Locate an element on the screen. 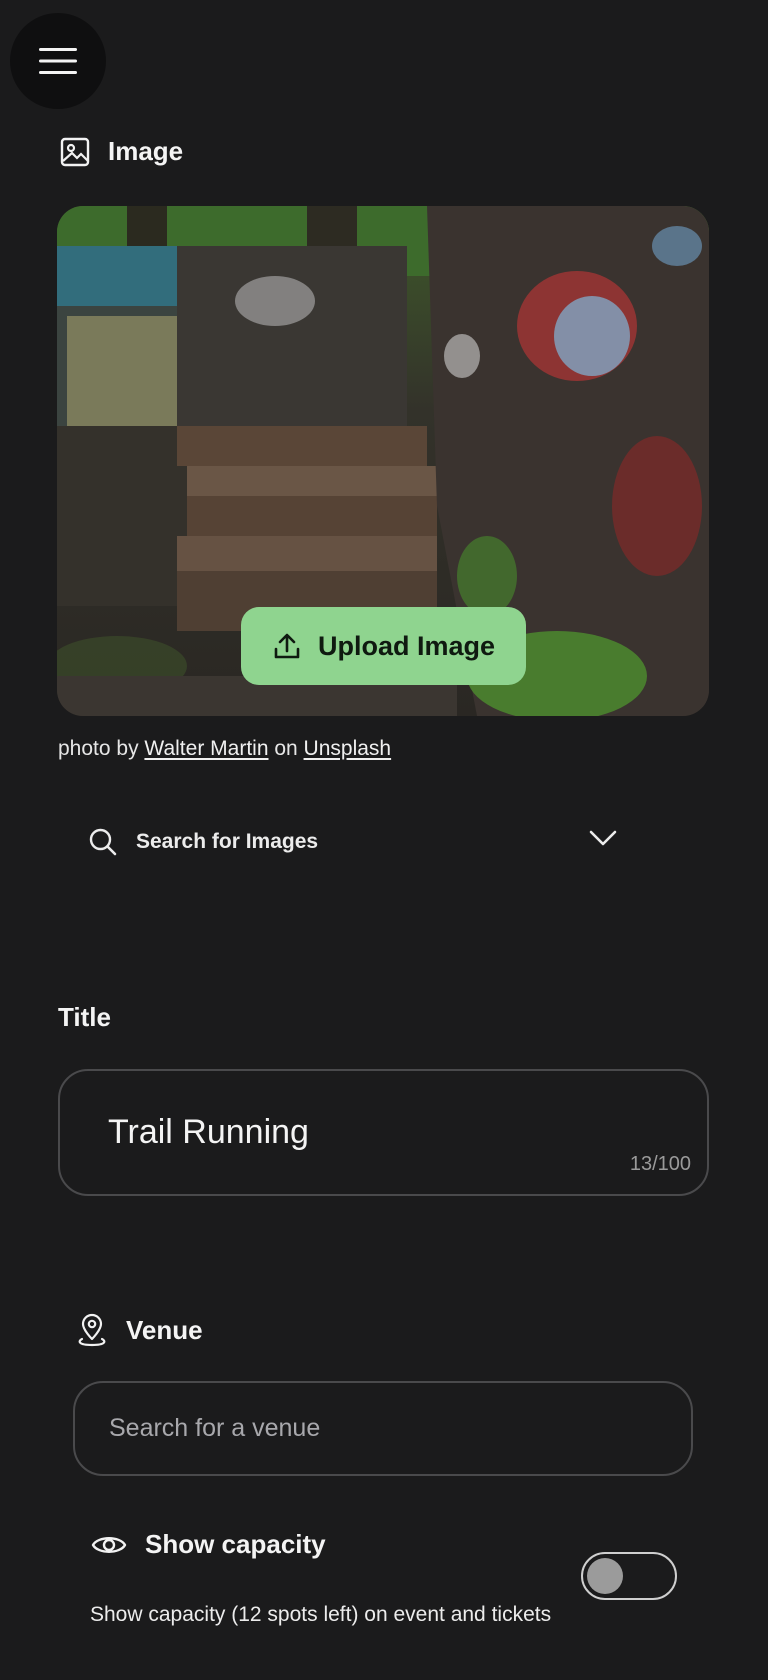 This screenshot has width=768, height=1680. photo-credit: photo by Walter Martin on Unsplash is located at coordinates (224, 749).